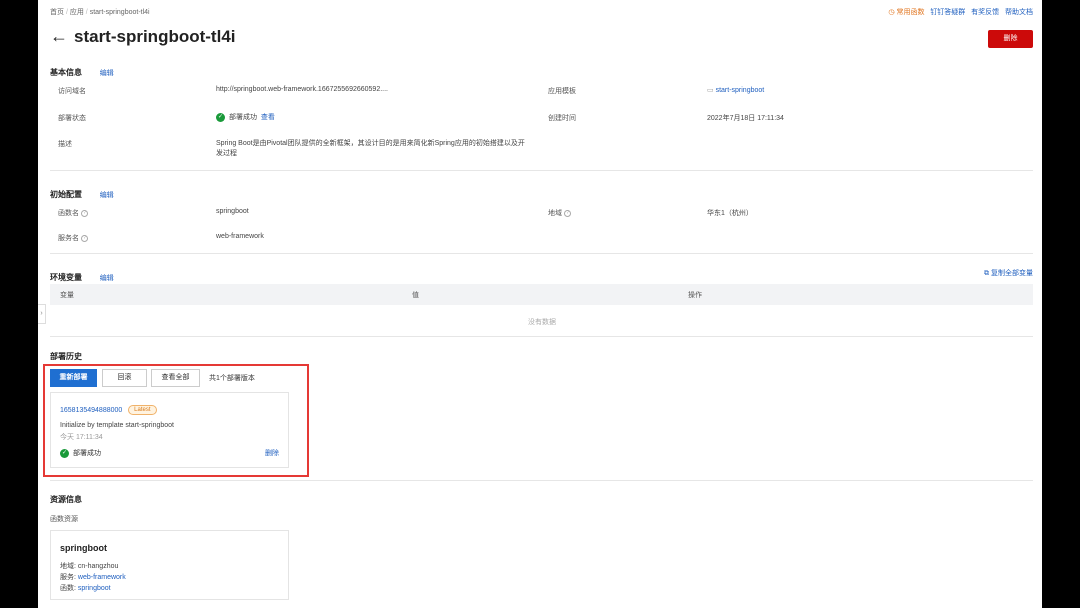  Describe the element at coordinates (107, 278) in the screenshot. I see `env-edit-link: 编辑` at that location.